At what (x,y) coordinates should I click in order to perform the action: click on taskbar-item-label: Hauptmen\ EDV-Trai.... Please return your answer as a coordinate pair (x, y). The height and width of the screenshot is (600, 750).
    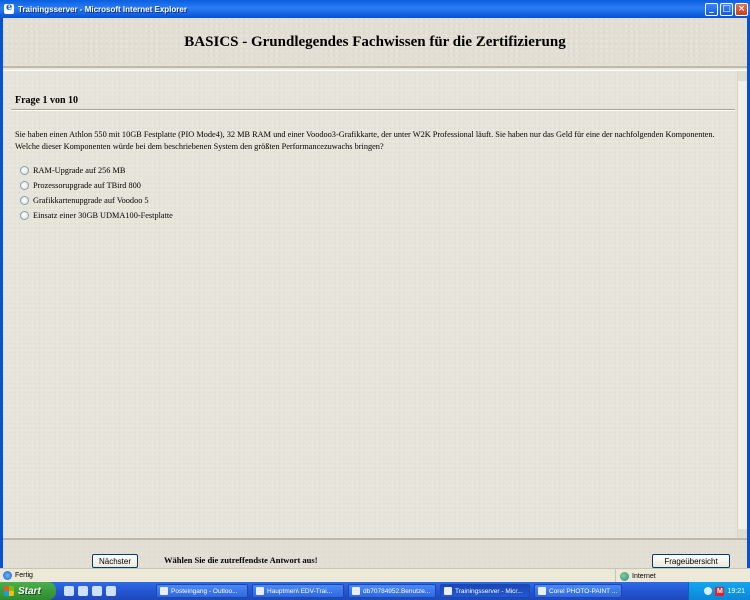
    Looking at the image, I should click on (300, 591).